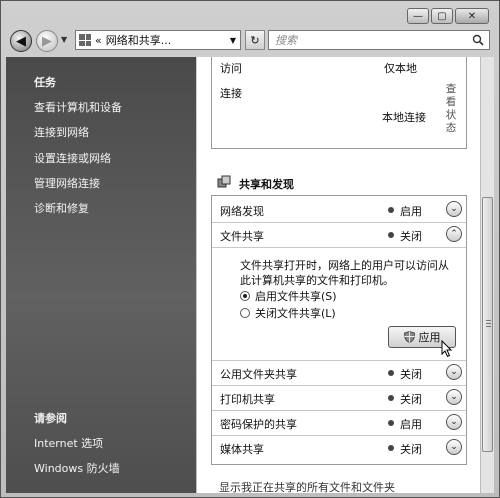  I want to click on enable-file-sharing-label: 启用文件共享(S), so click(296, 296).